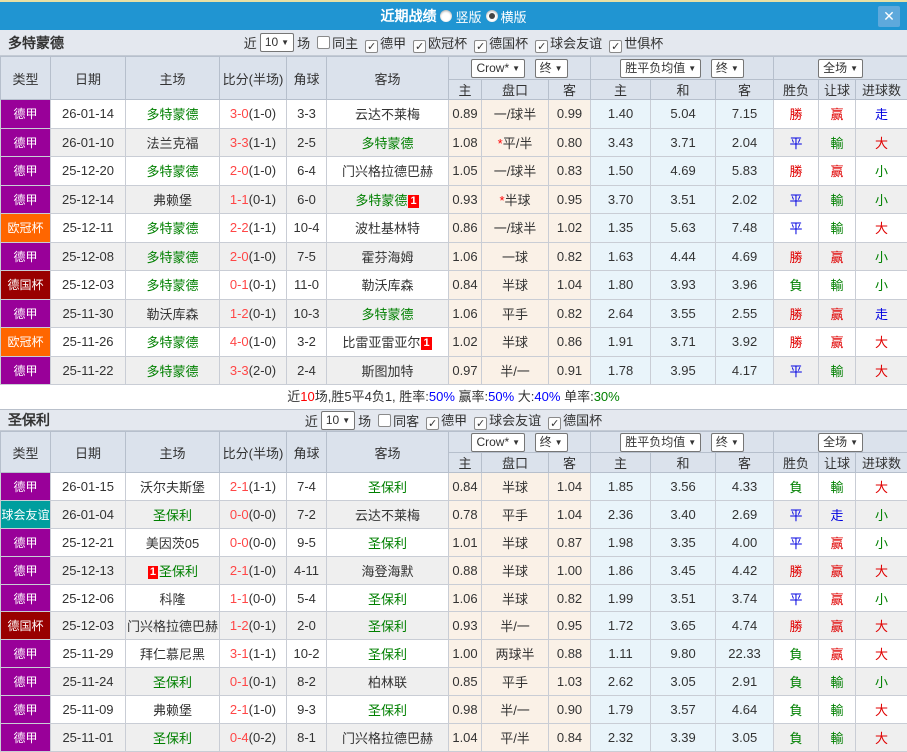 The width and height of the screenshot is (907, 752). I want to click on result-wdl: 負, so click(796, 737).